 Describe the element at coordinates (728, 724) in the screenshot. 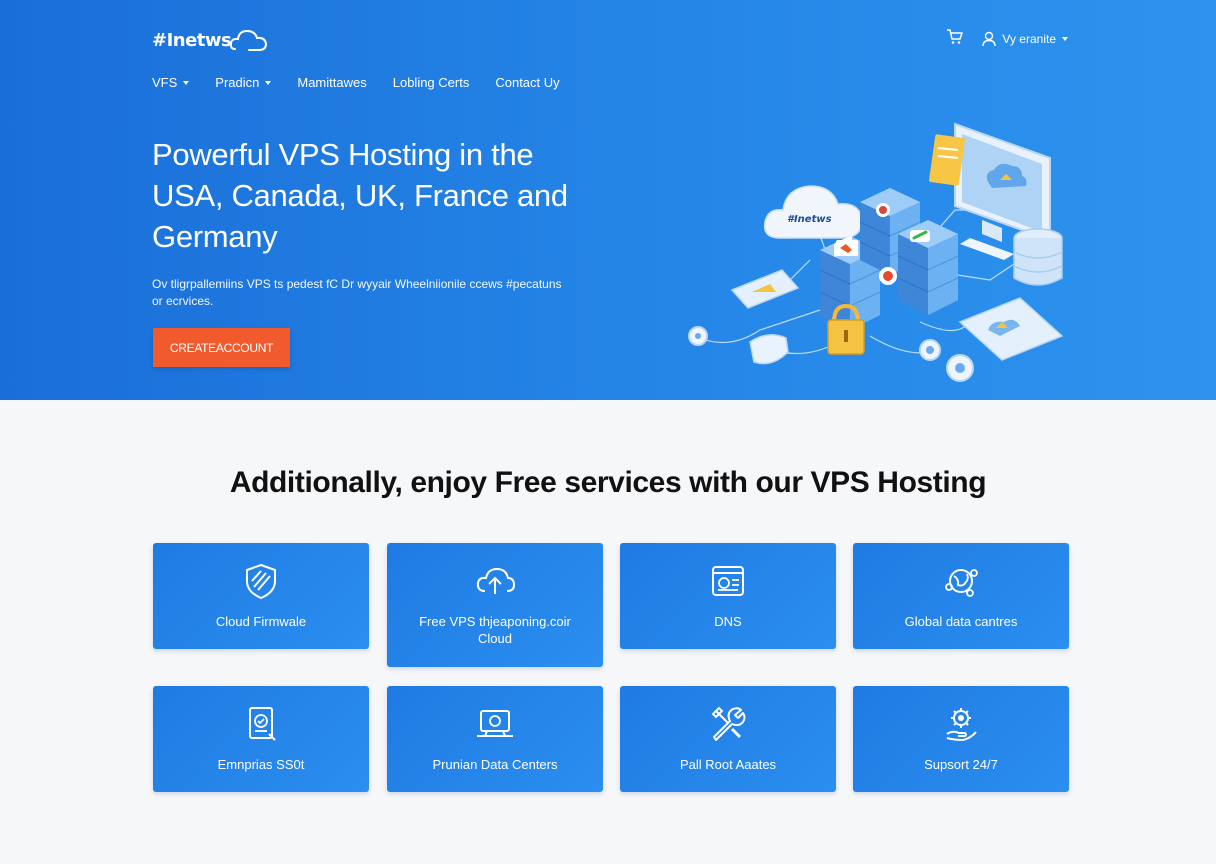

I see `tools-icon` at that location.